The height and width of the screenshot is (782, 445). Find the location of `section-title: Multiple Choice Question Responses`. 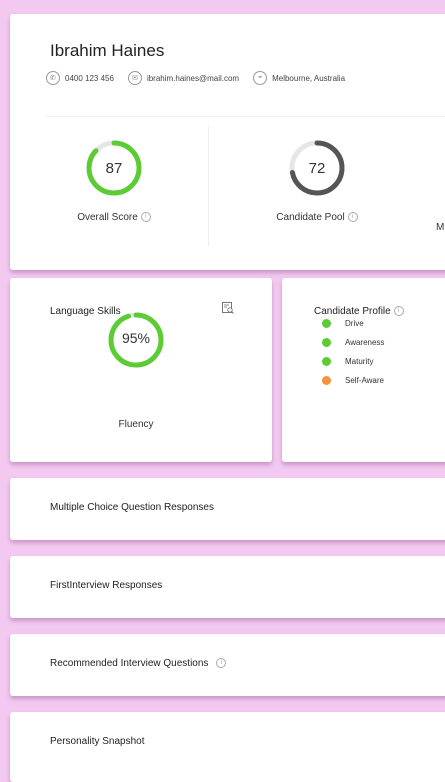

section-title: Multiple Choice Question Responses is located at coordinates (132, 507).